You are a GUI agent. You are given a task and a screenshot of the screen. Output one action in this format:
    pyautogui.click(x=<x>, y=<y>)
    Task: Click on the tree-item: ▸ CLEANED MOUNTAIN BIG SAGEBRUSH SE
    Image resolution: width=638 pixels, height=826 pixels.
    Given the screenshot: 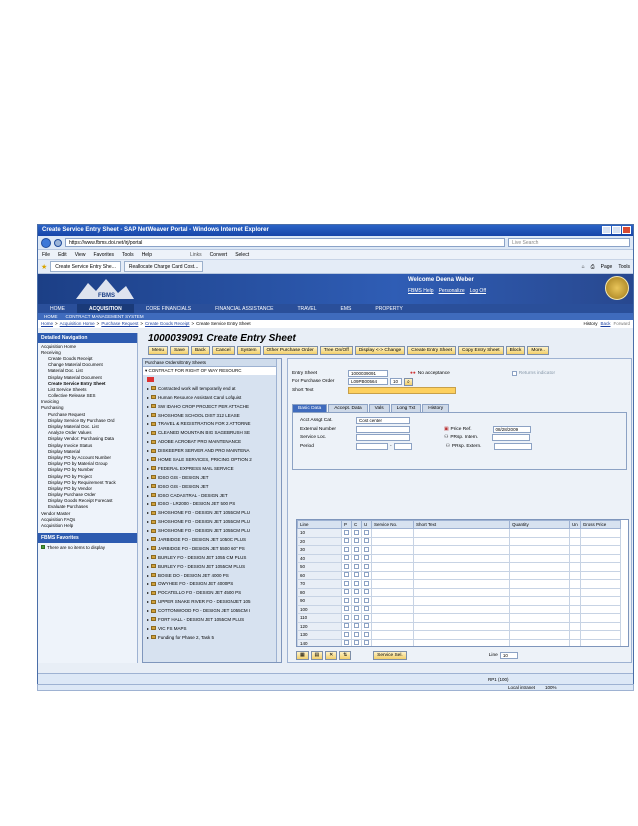 What is the action you would take?
    pyautogui.click(x=212, y=432)
    